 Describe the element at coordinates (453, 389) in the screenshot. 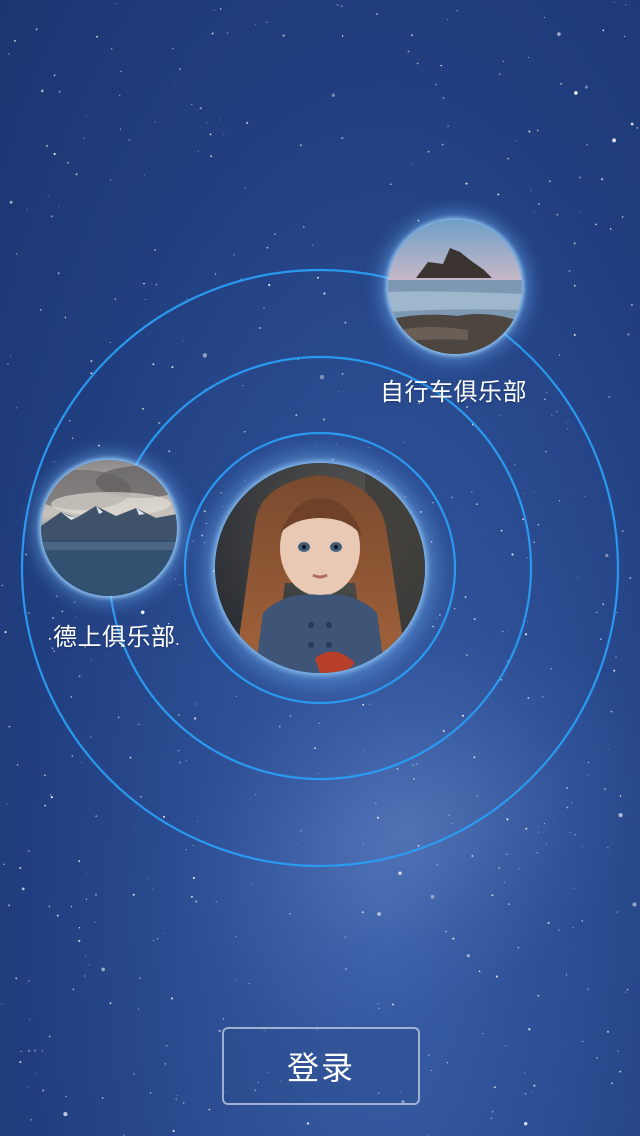

I see `club-label-cycling: 自行车俱乐部` at that location.